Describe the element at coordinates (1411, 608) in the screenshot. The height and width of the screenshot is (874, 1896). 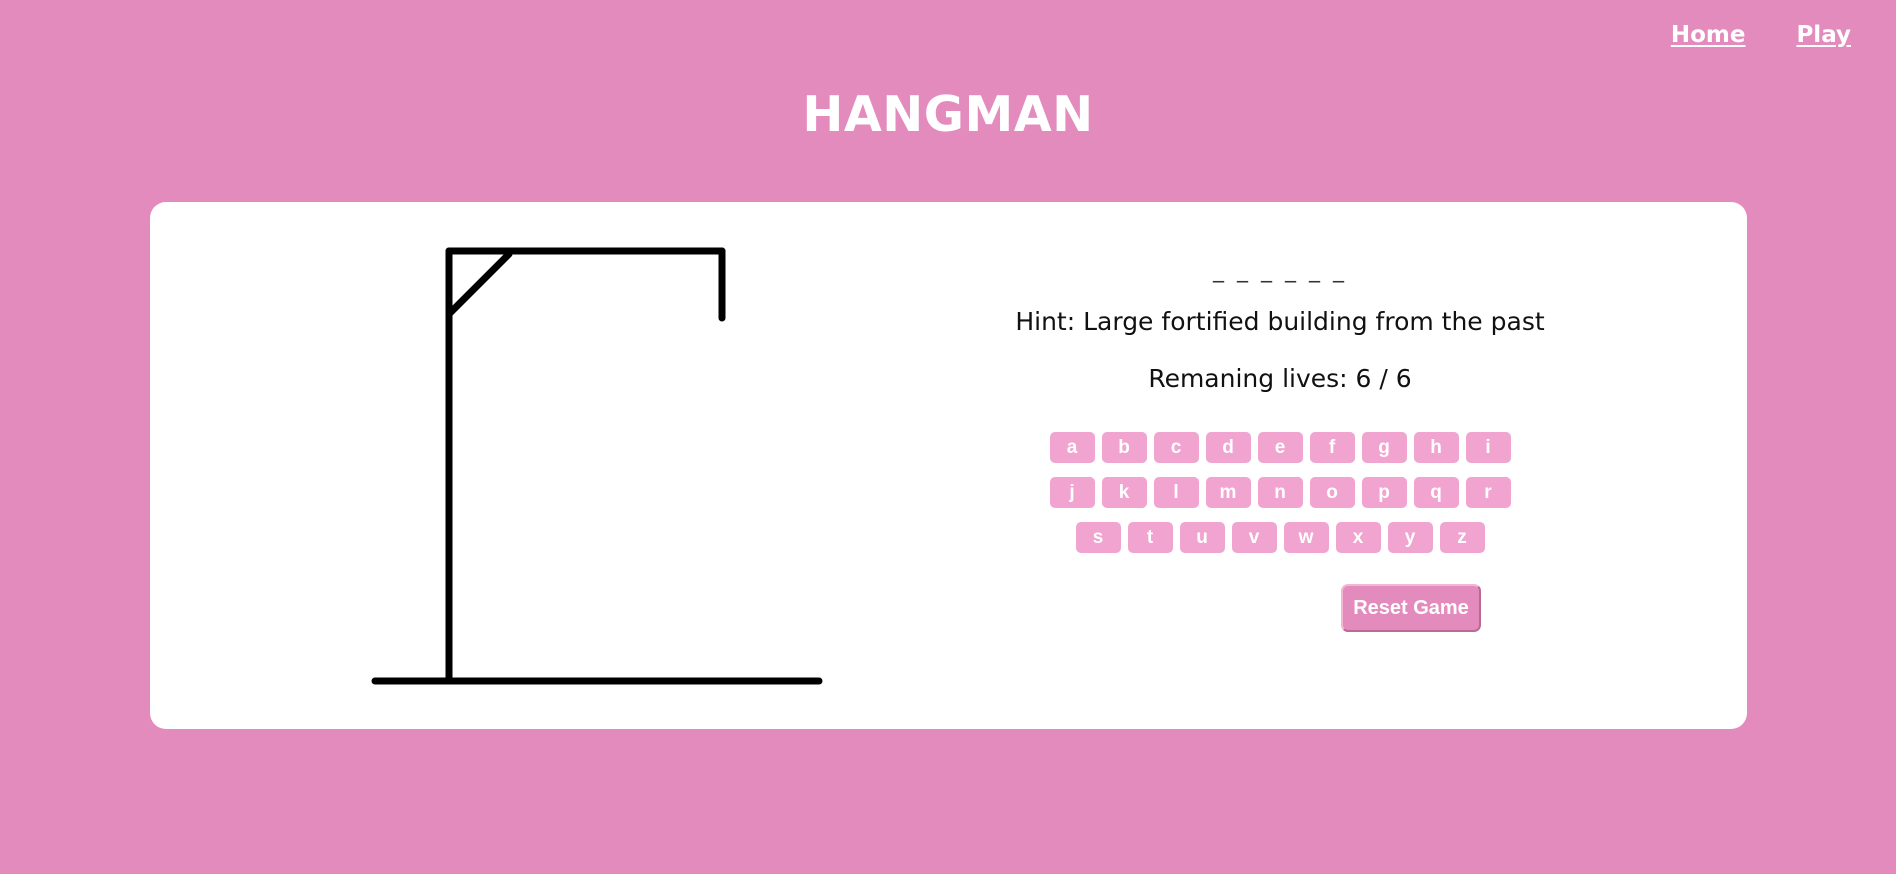
I see `reset-game-button: Reset Game` at that location.